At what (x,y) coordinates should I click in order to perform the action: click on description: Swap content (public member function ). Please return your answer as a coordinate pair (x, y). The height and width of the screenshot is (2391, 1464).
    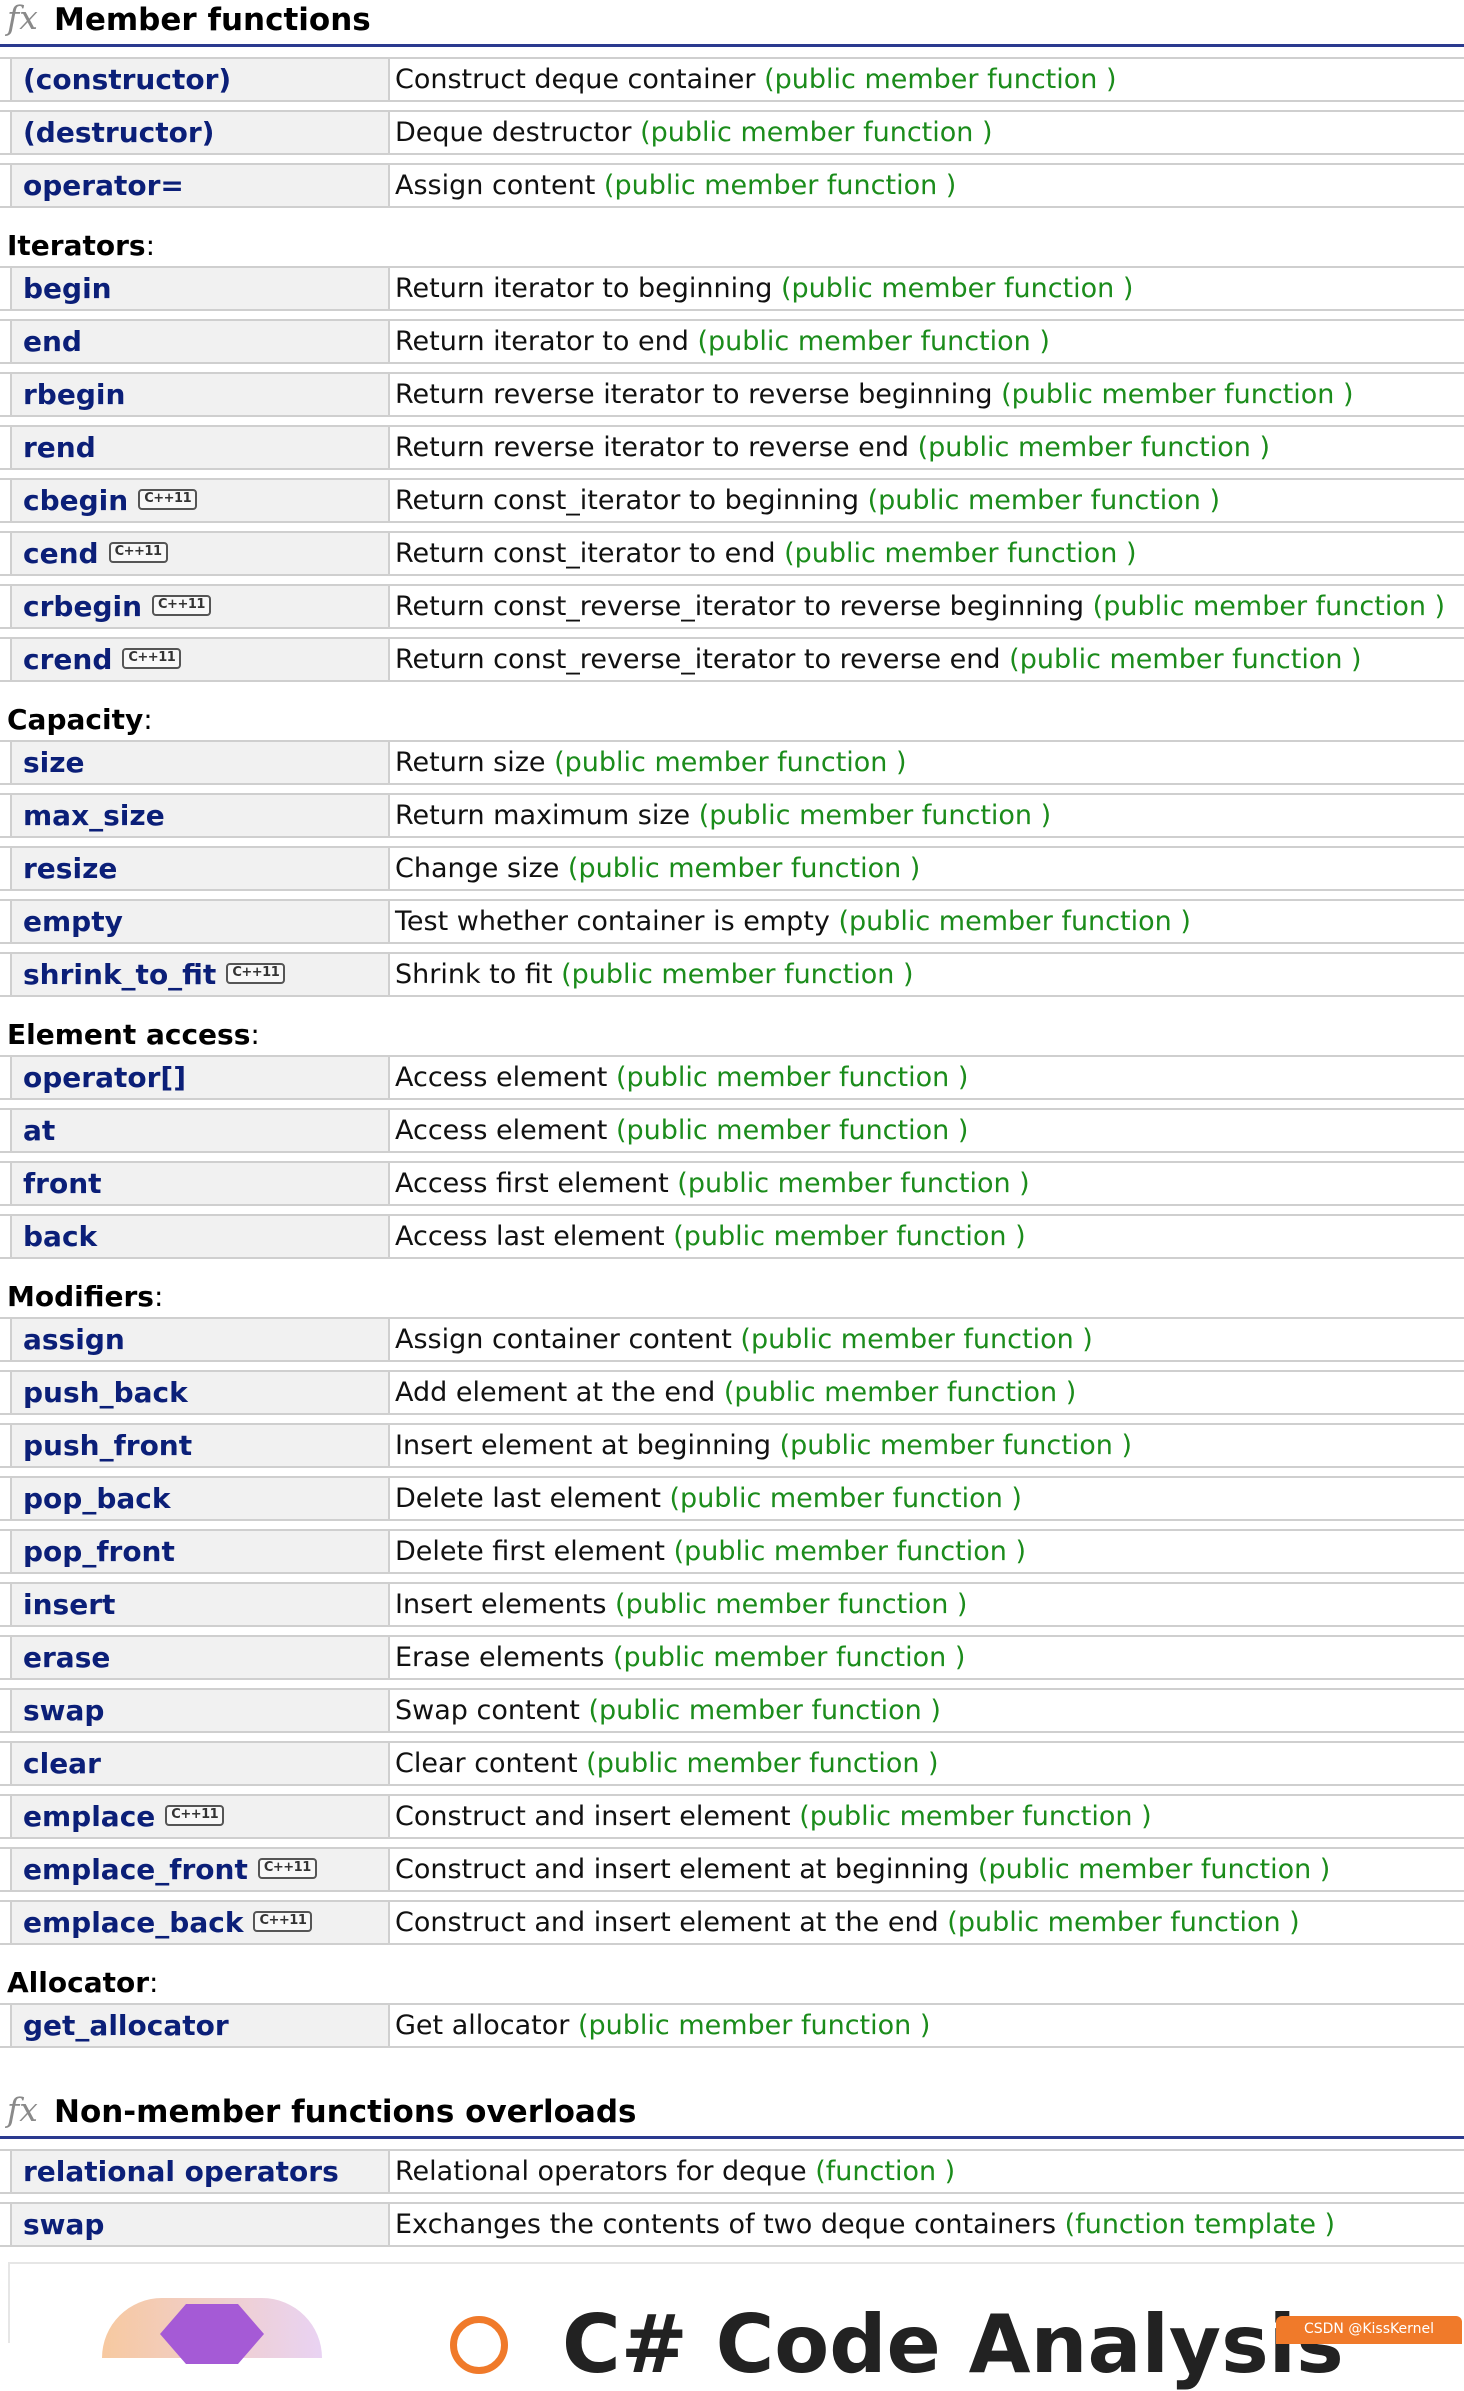
    Looking at the image, I should click on (668, 1710).